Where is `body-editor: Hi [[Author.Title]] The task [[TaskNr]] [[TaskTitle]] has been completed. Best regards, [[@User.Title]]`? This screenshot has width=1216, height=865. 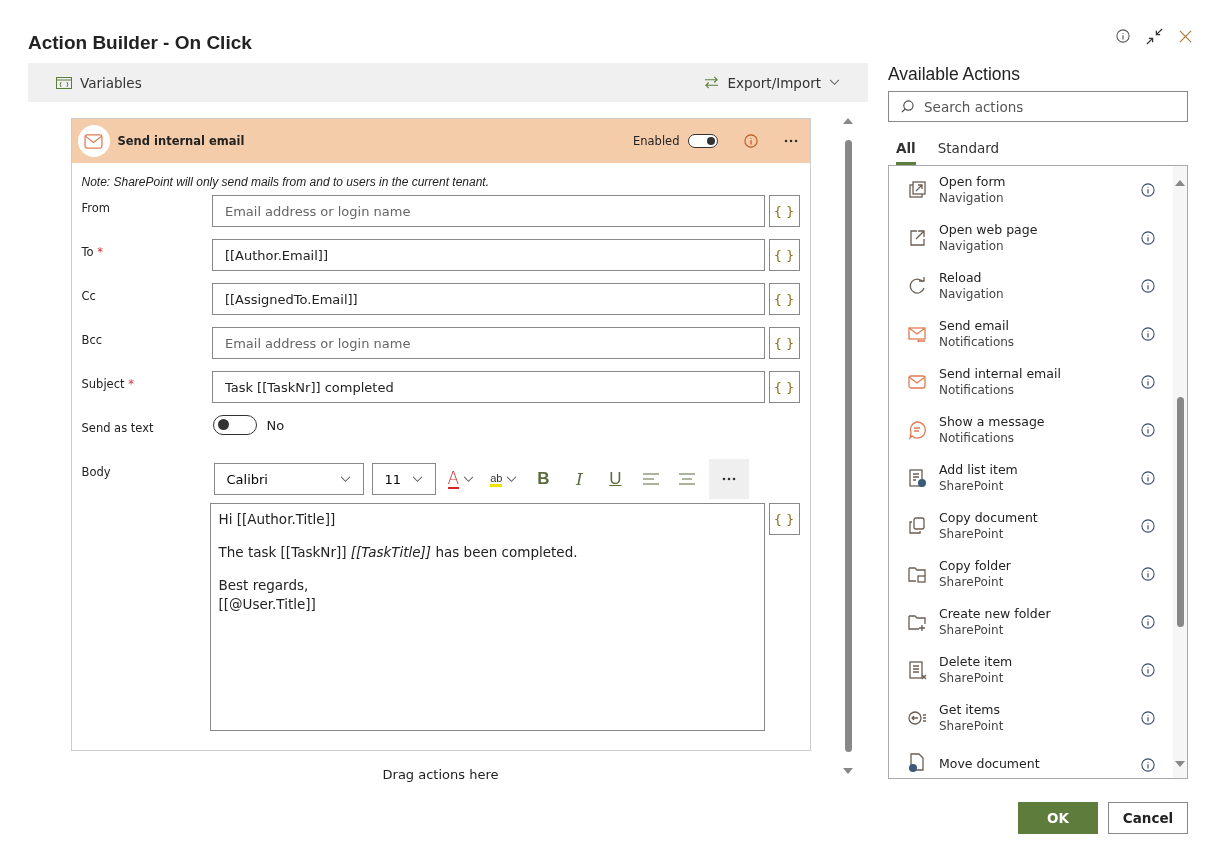
body-editor: Hi [[Author.Title]] The task [[TaskNr]] [[TaskTitle]] has been completed. Best regards, [[@User.Title]] is located at coordinates (487, 617).